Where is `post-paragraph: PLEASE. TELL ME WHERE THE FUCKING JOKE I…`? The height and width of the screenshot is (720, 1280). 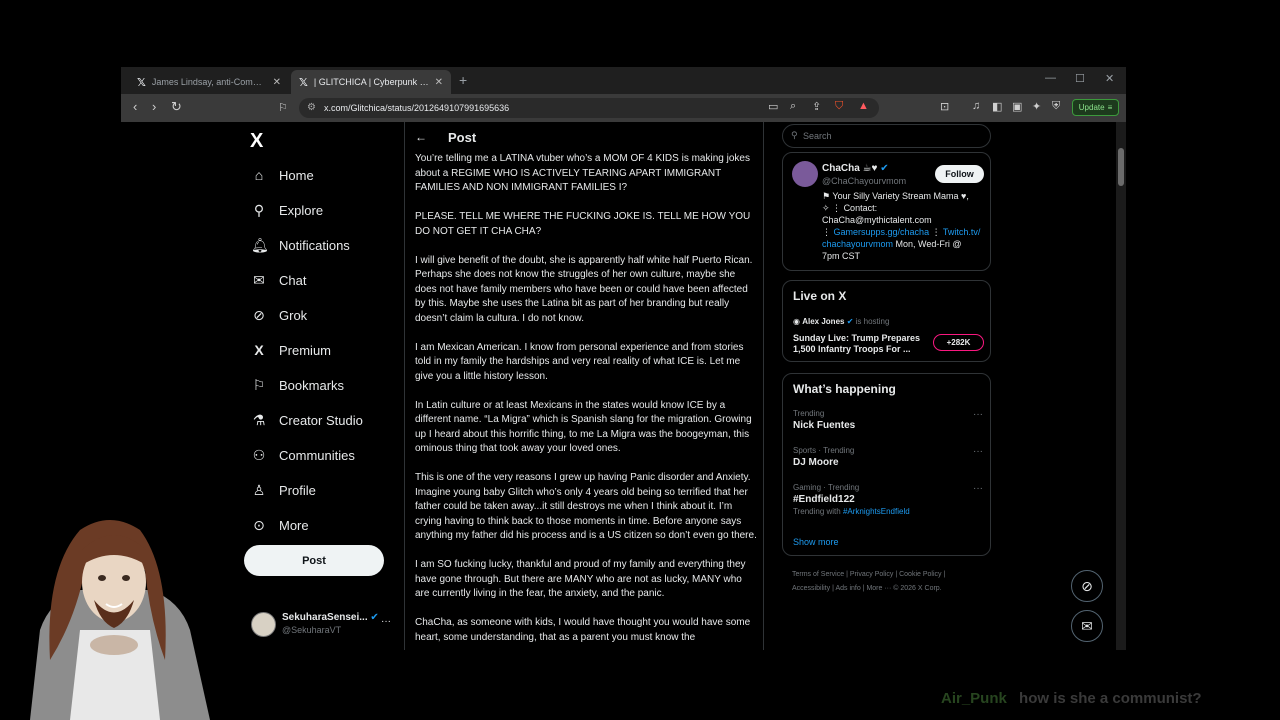
post-paragraph: PLEASE. TELL ME WHERE THE FUCKING JOKE I… is located at coordinates (583, 224).